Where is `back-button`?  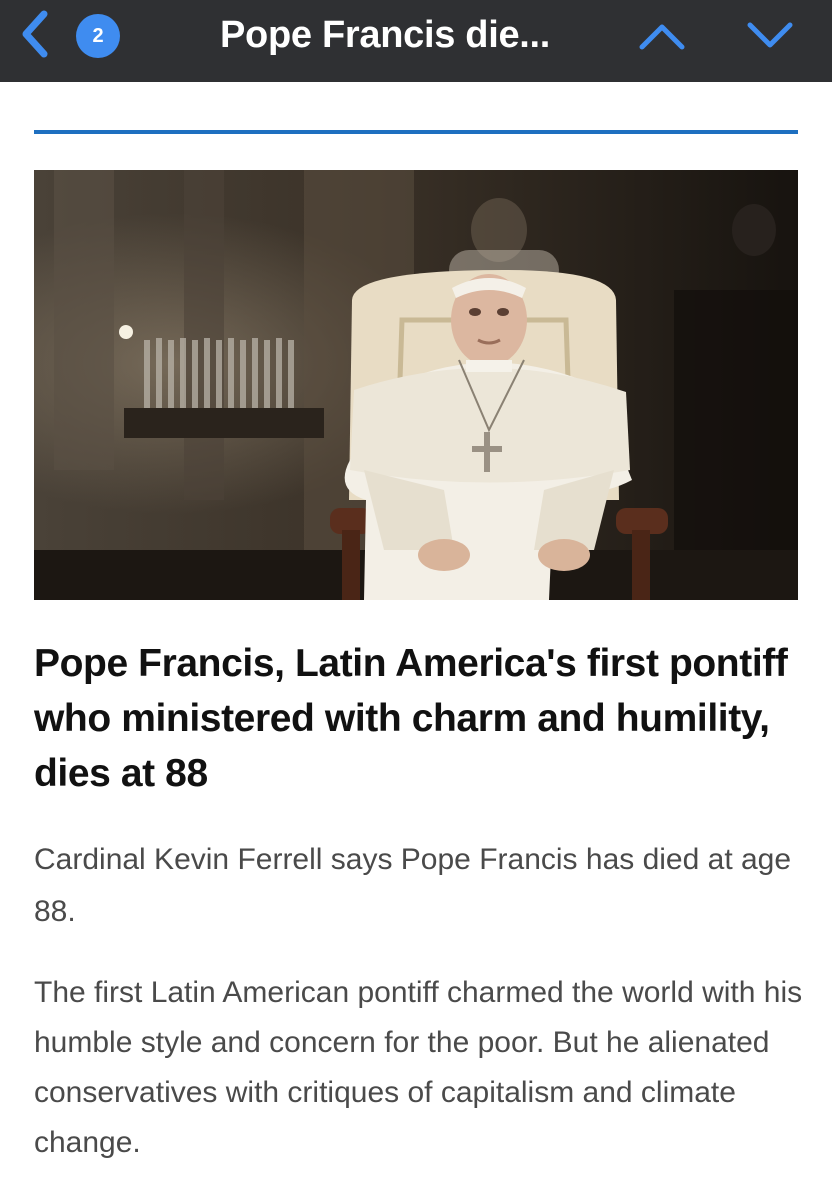
back-button is located at coordinates (35, 34).